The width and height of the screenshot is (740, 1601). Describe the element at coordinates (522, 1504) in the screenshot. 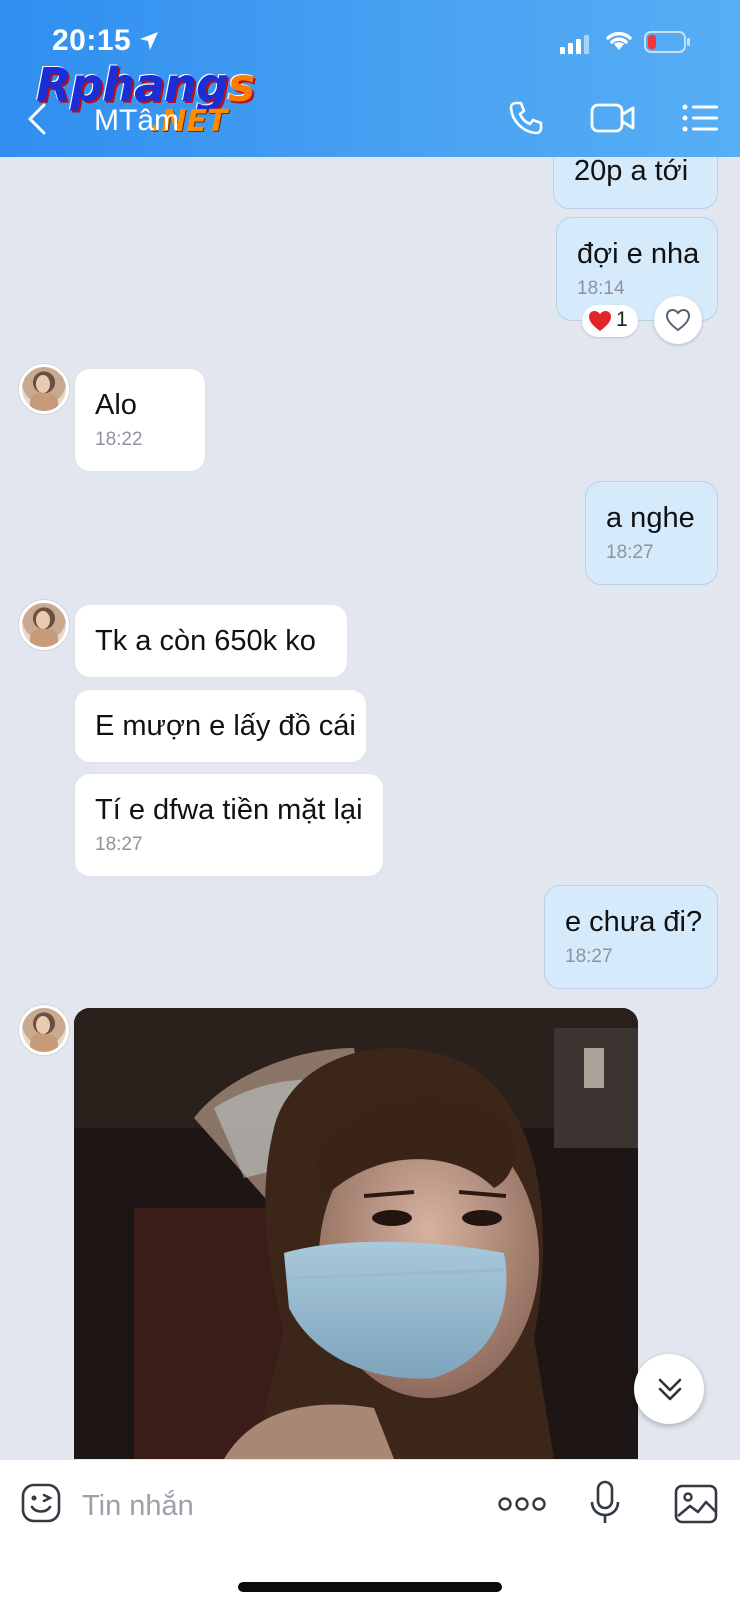

I see `more-icon` at that location.